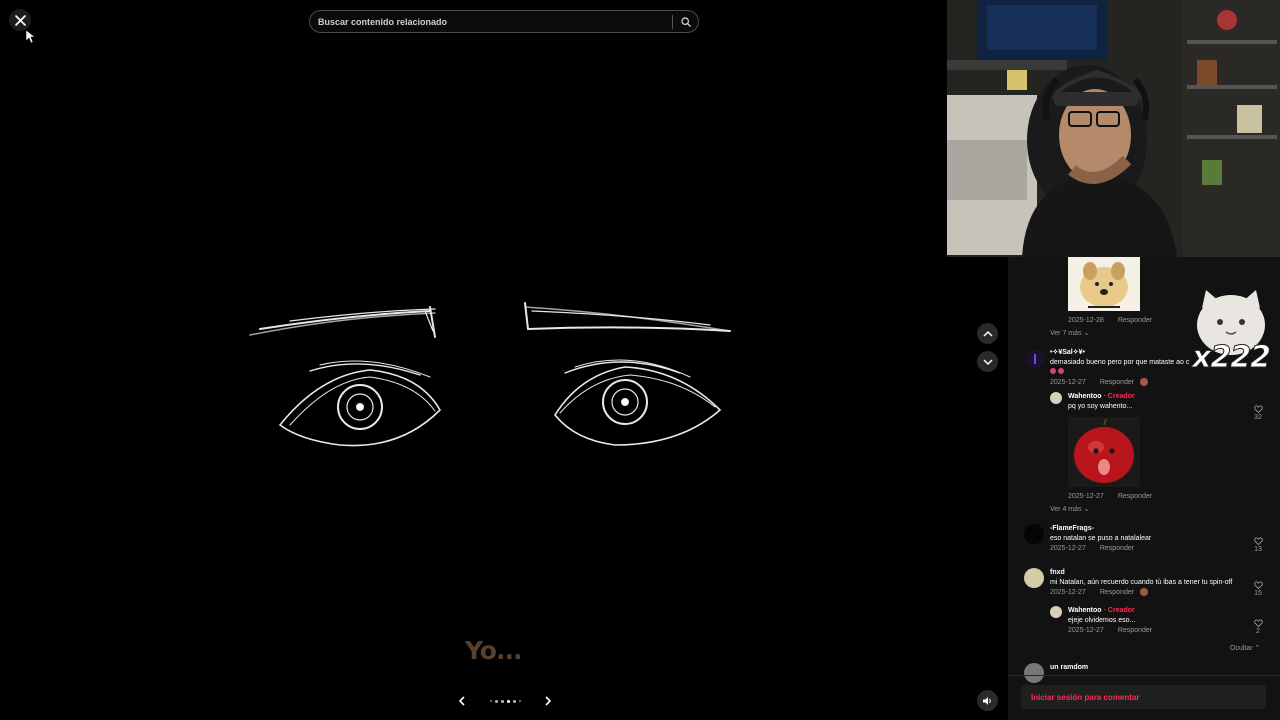 The image size is (1280, 720). I want to click on hide-replies-button: Ocultar ⌃, so click(1245, 648).